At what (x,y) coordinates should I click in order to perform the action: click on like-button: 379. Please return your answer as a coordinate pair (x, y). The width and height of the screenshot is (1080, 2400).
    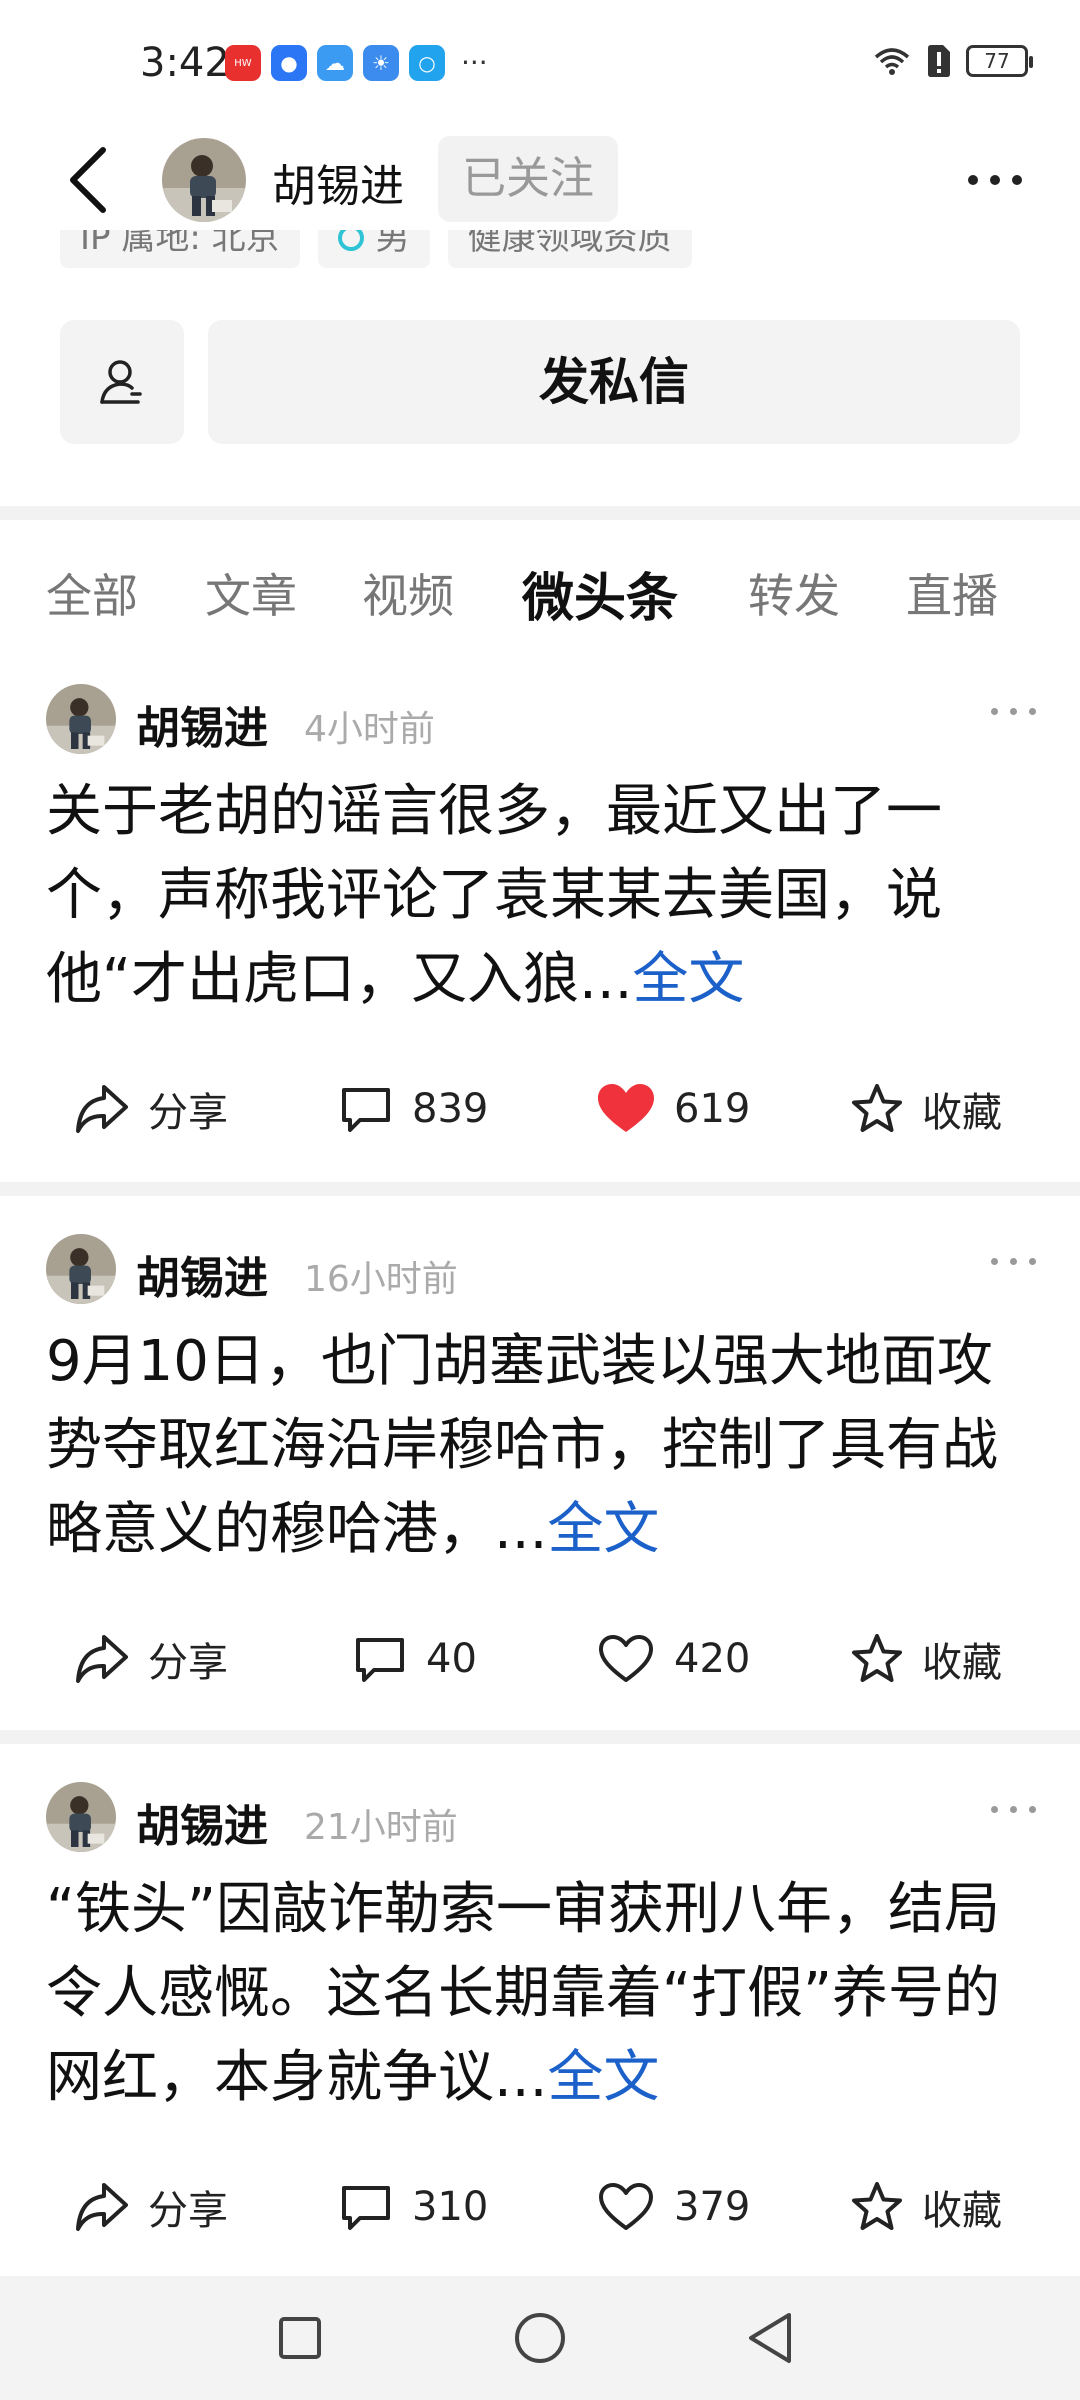
    Looking at the image, I should click on (673, 2207).